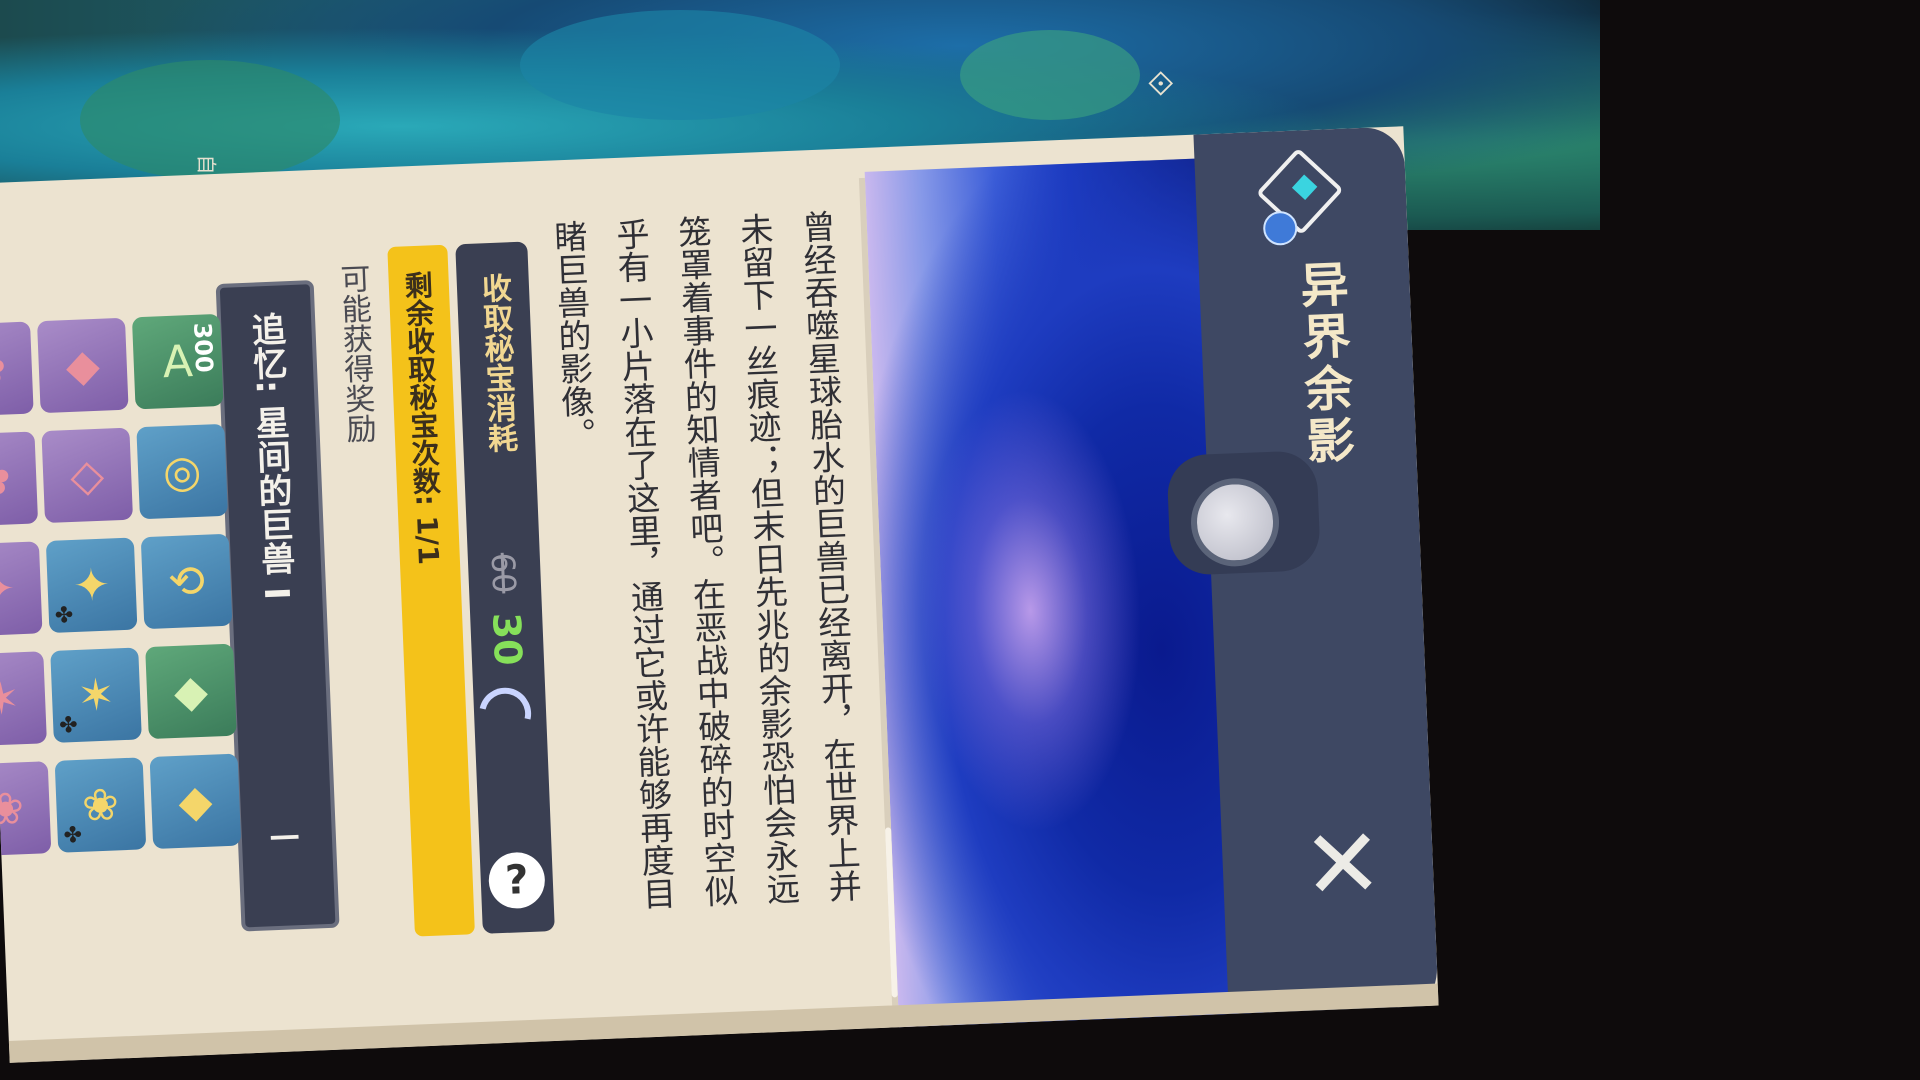 The width and height of the screenshot is (1920, 1080). Describe the element at coordinates (355, 353) in the screenshot. I see `possible-rewards-label: 可能获得奖励` at that location.